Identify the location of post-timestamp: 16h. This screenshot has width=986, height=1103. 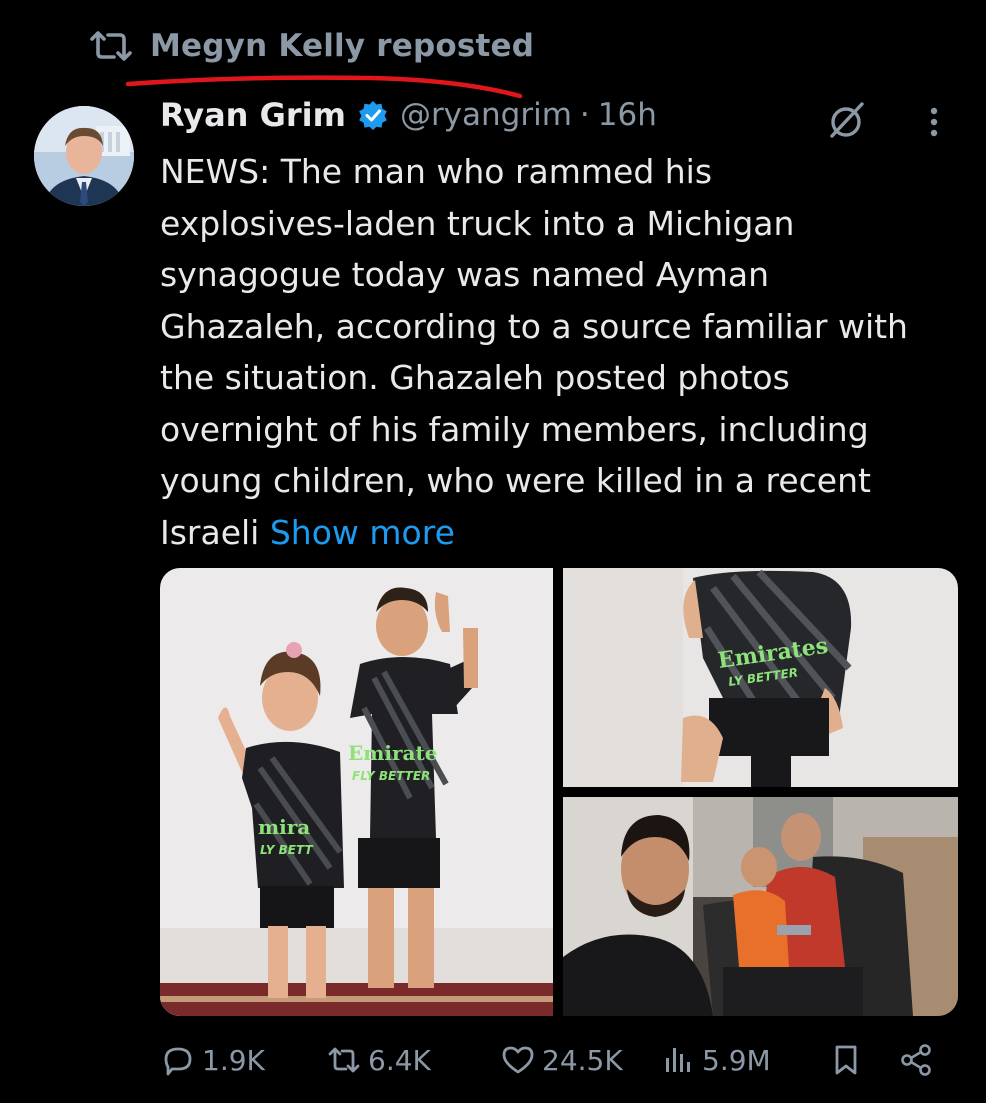
(627, 115).